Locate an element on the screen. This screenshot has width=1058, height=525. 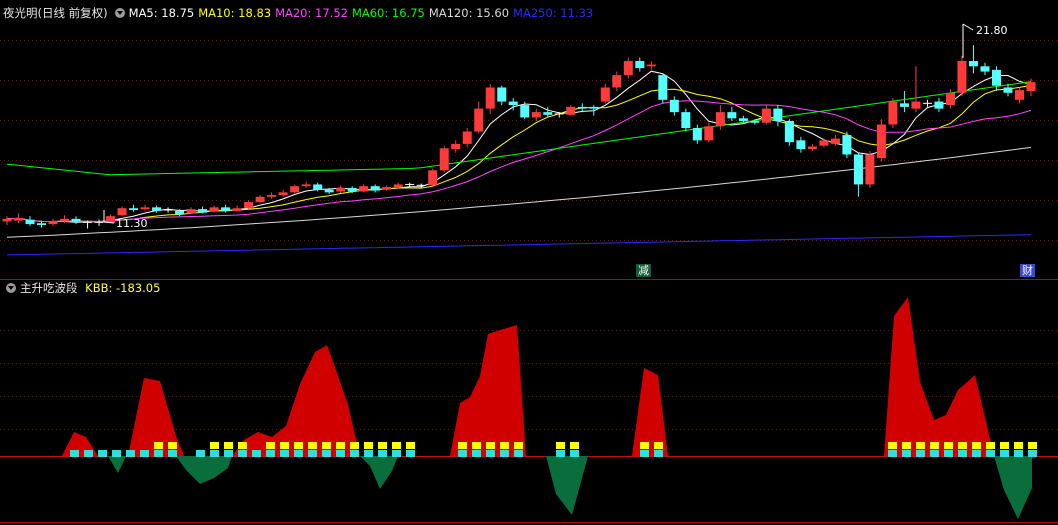
ma-label-3: MA60: 16.75 is located at coordinates (388, 13).